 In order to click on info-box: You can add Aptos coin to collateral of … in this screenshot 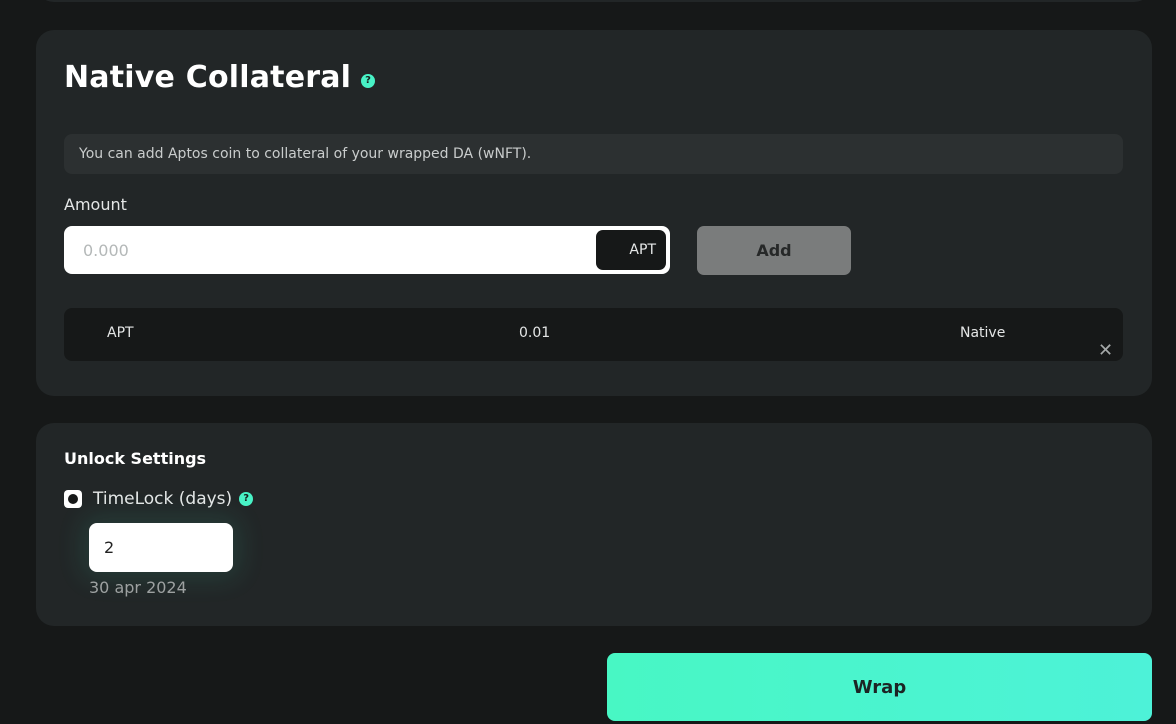, I will do `click(593, 154)`.